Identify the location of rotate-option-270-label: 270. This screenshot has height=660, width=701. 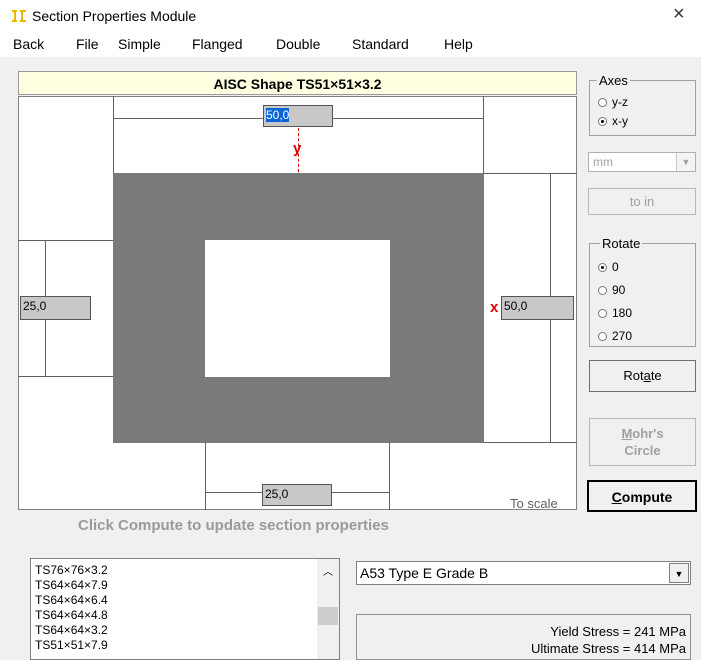
(622, 336).